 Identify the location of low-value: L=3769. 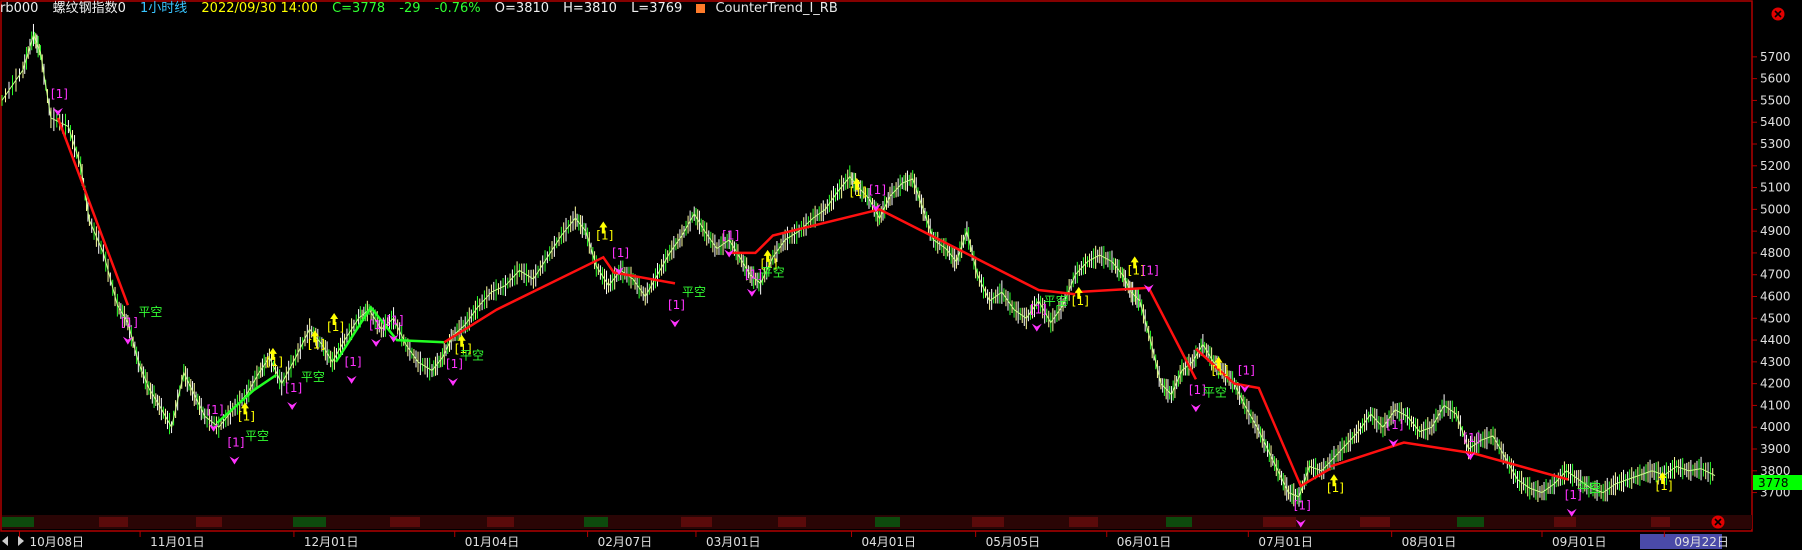
(657, 8).